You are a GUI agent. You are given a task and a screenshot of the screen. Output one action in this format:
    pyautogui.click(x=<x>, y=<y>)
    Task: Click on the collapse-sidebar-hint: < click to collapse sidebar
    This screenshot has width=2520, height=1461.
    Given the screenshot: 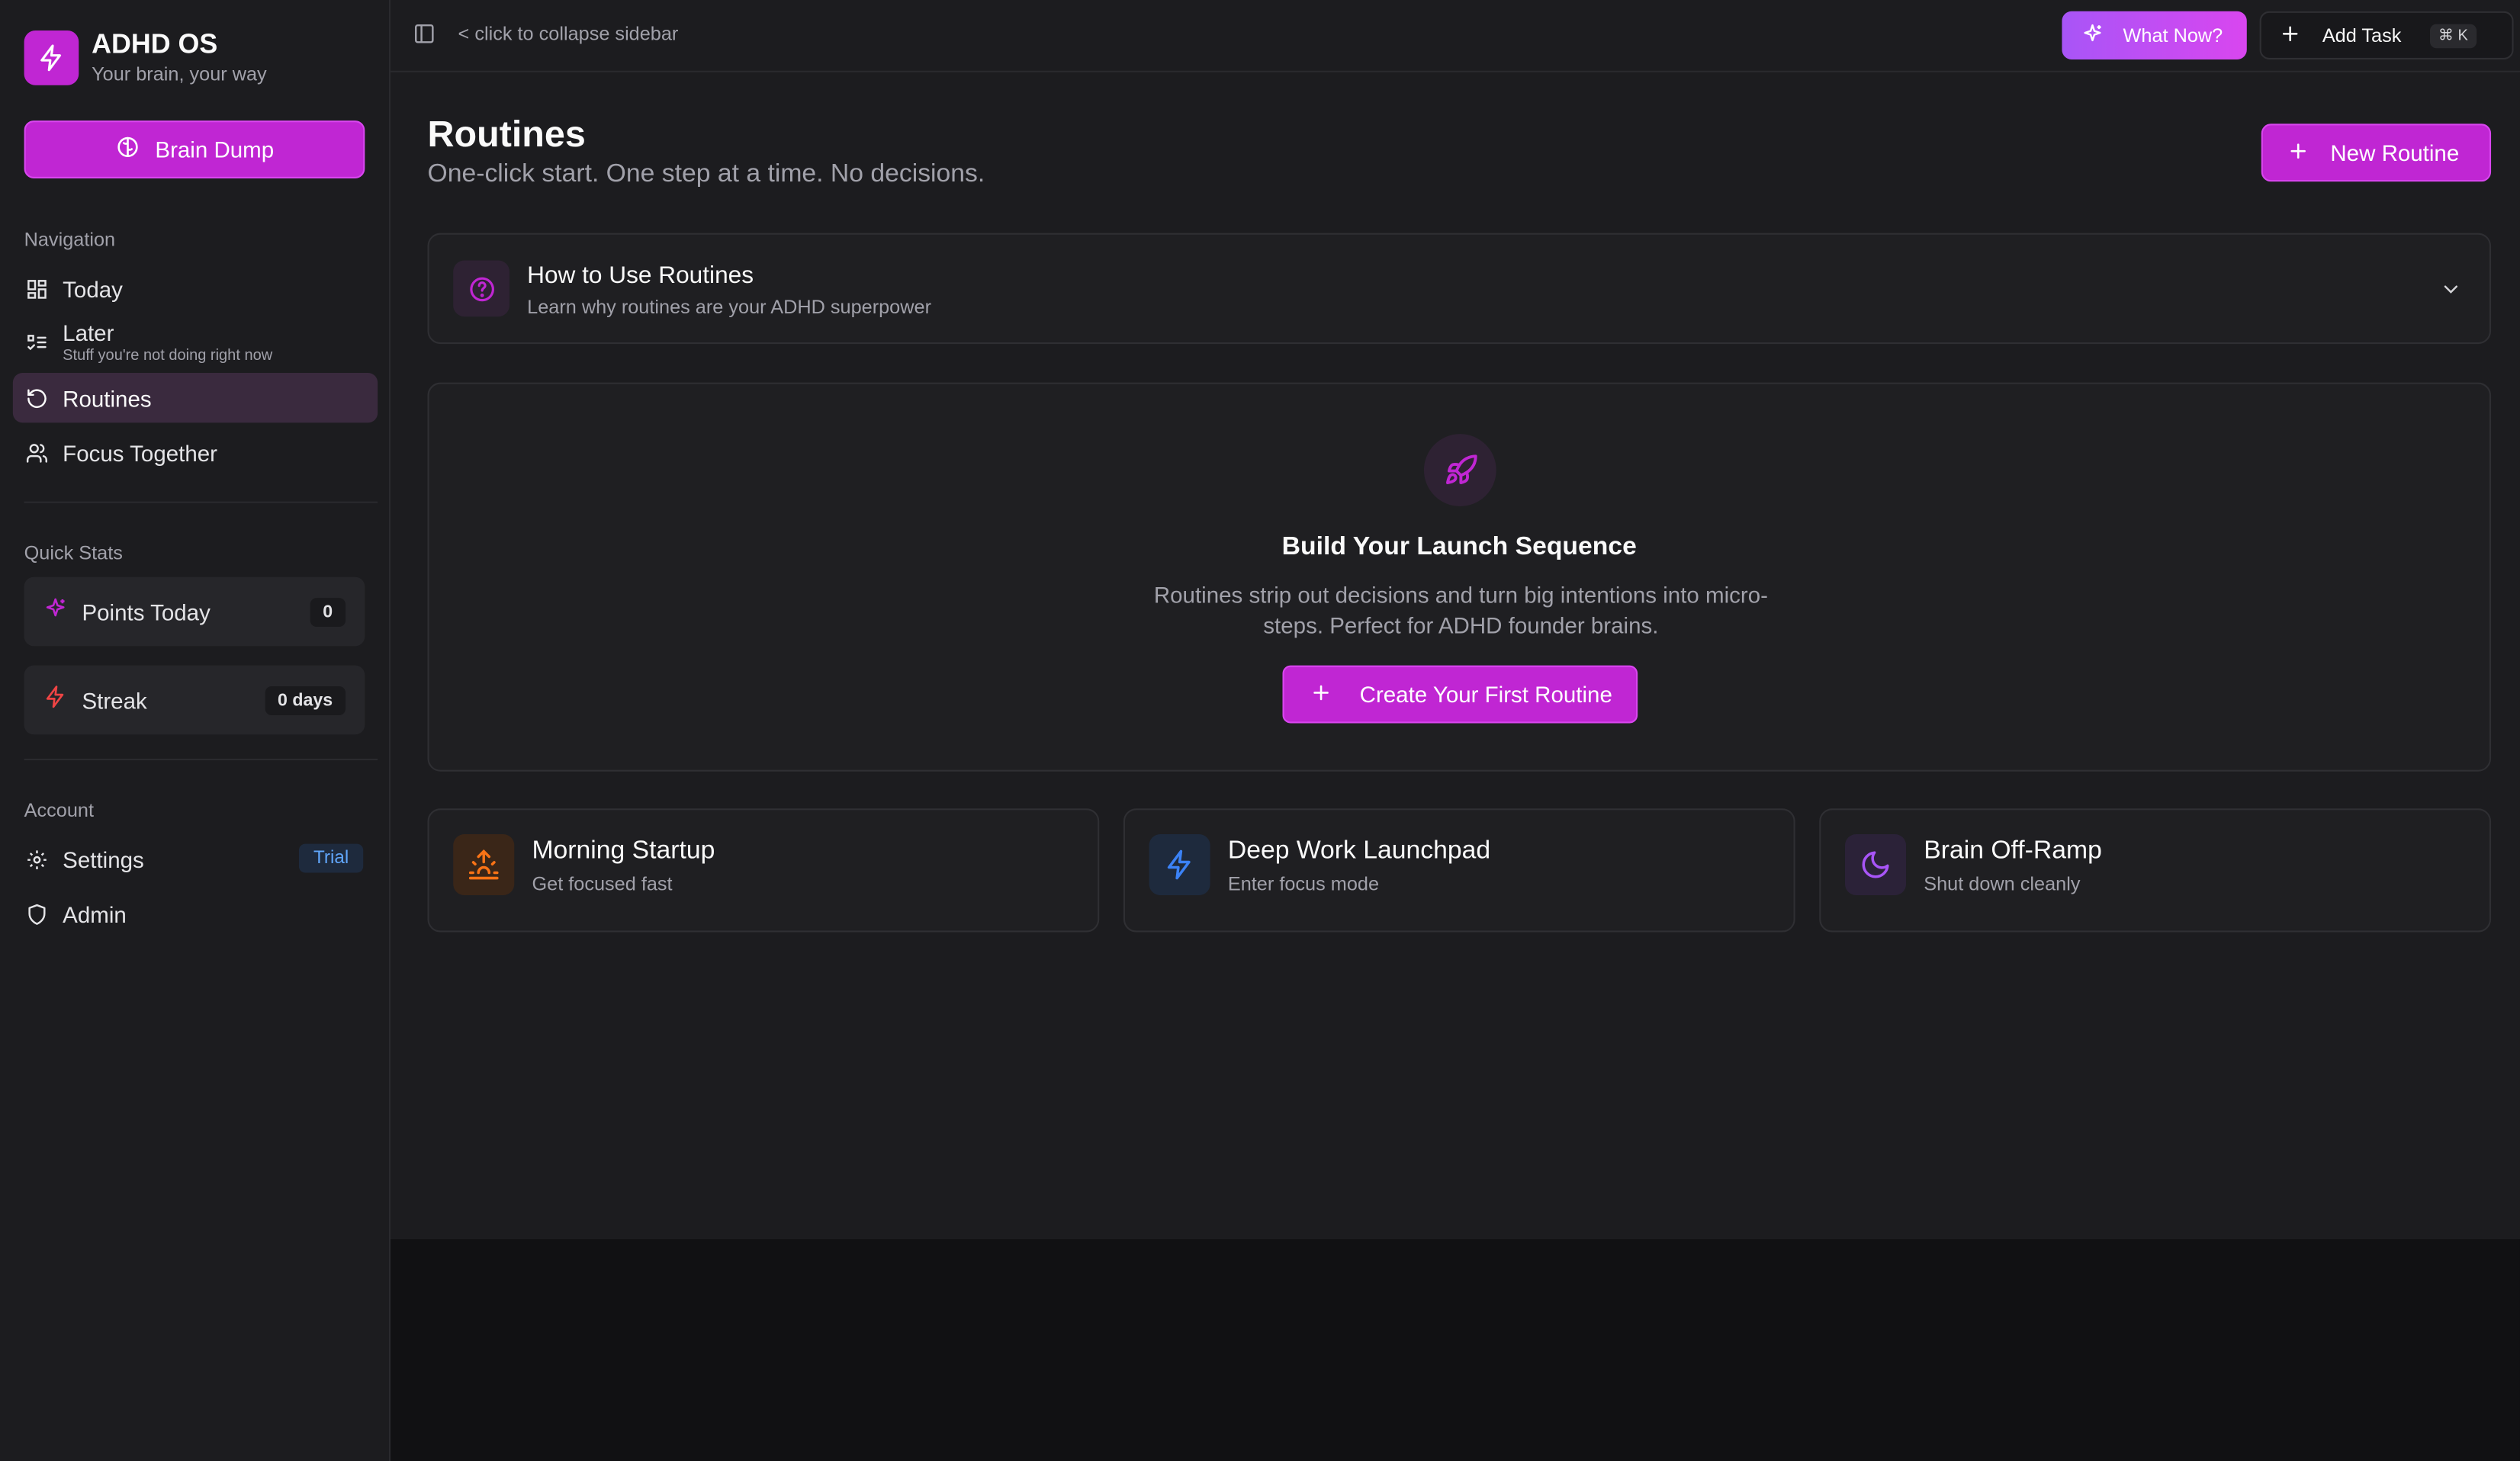 What is the action you would take?
    pyautogui.click(x=568, y=34)
    